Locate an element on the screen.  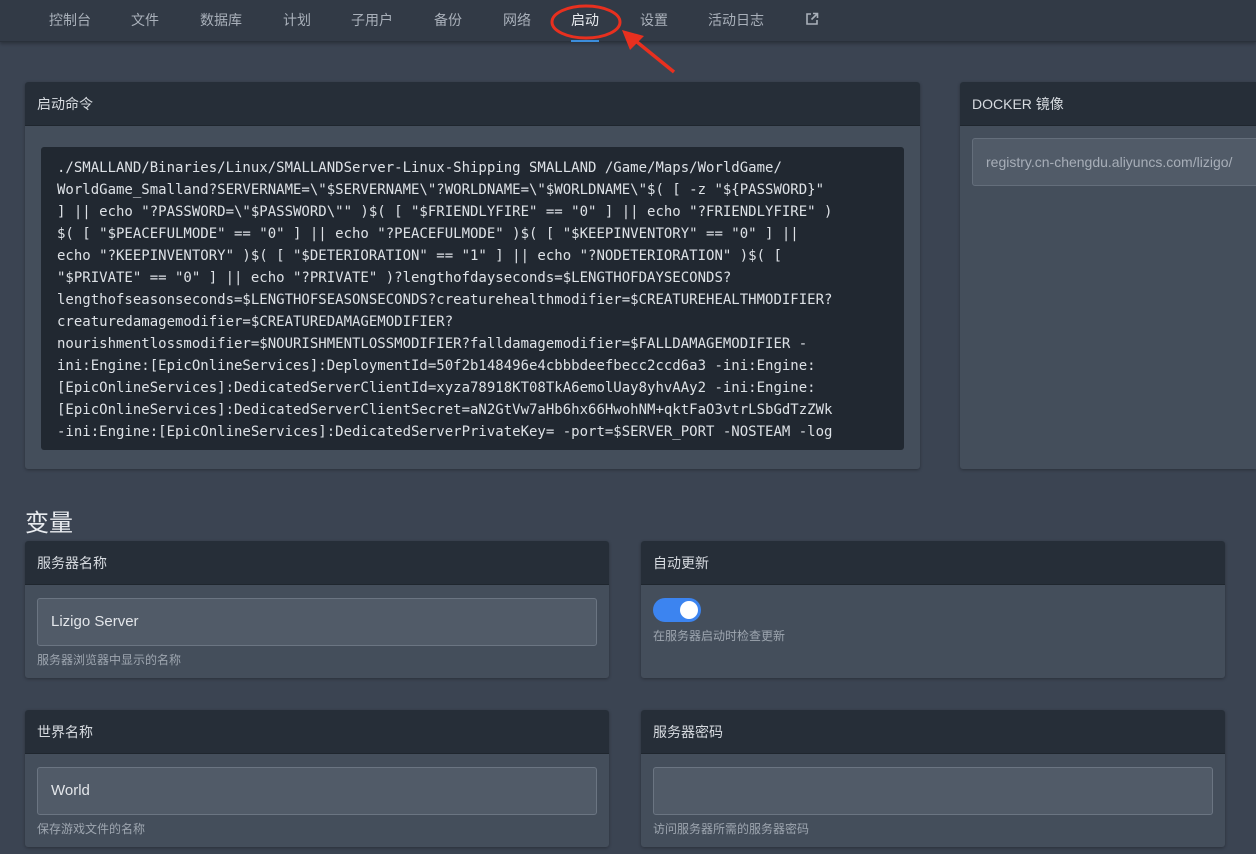
tab-network: 网络 is located at coordinates (517, 21).